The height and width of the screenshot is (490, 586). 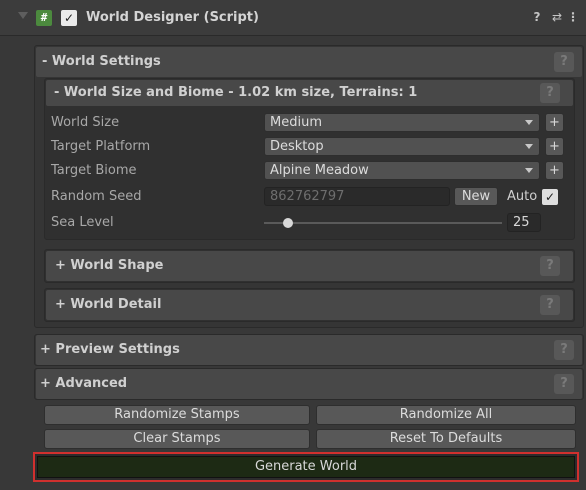 I want to click on help-icon: ?, so click(x=537, y=17).